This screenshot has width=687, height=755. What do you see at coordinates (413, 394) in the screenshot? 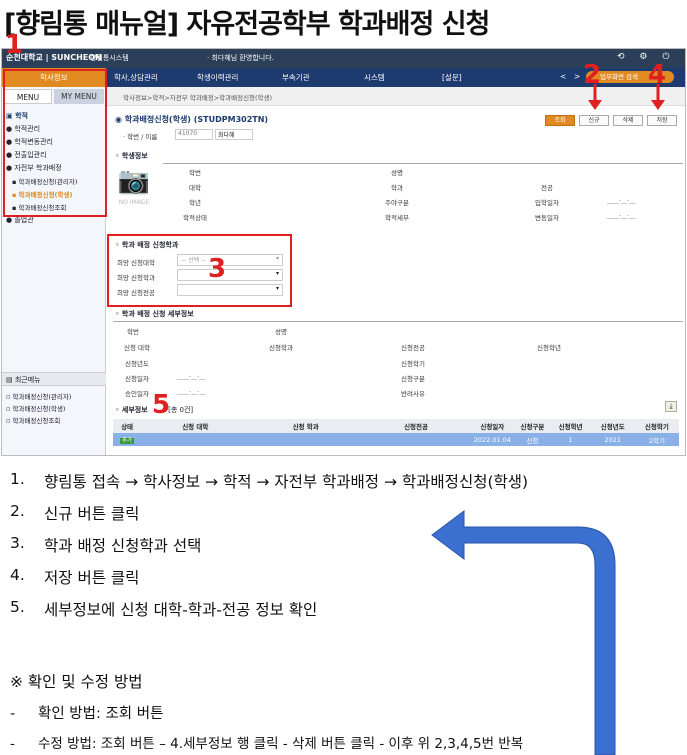
I see `detail-label-reject-reason: 반려사유` at bounding box center [413, 394].